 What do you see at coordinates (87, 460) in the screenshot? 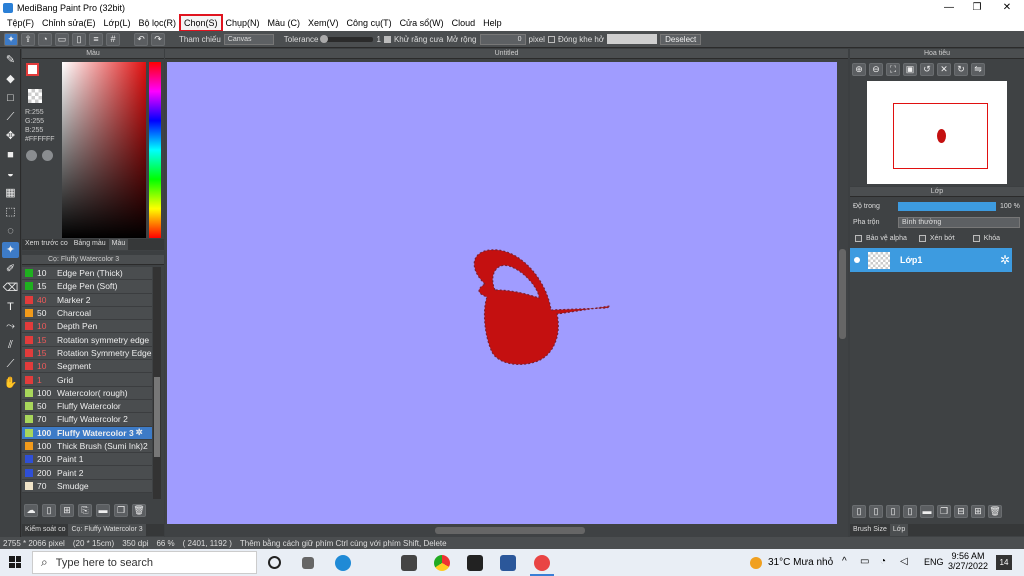
I see `brush-list-item: 200 Paint 1` at bounding box center [87, 460].